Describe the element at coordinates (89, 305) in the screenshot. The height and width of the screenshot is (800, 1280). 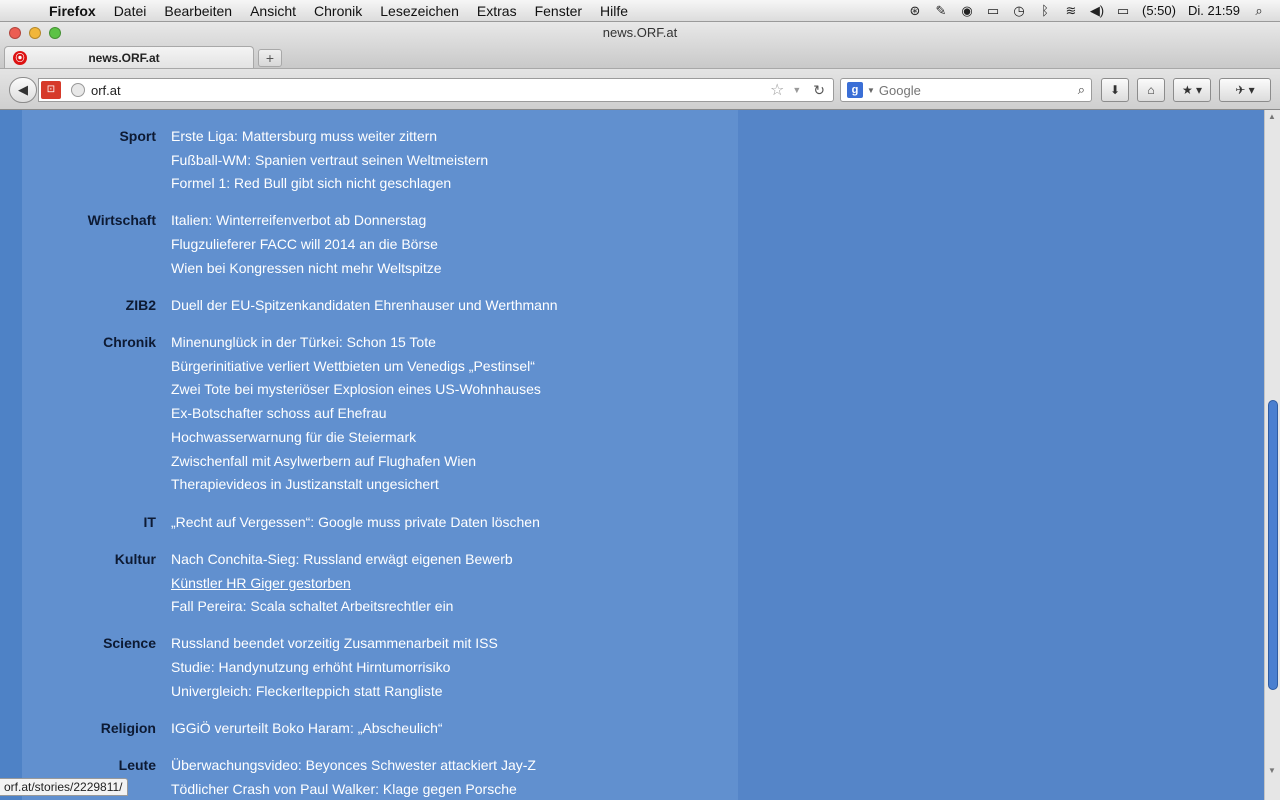
I see `section-label: ZIB2` at that location.